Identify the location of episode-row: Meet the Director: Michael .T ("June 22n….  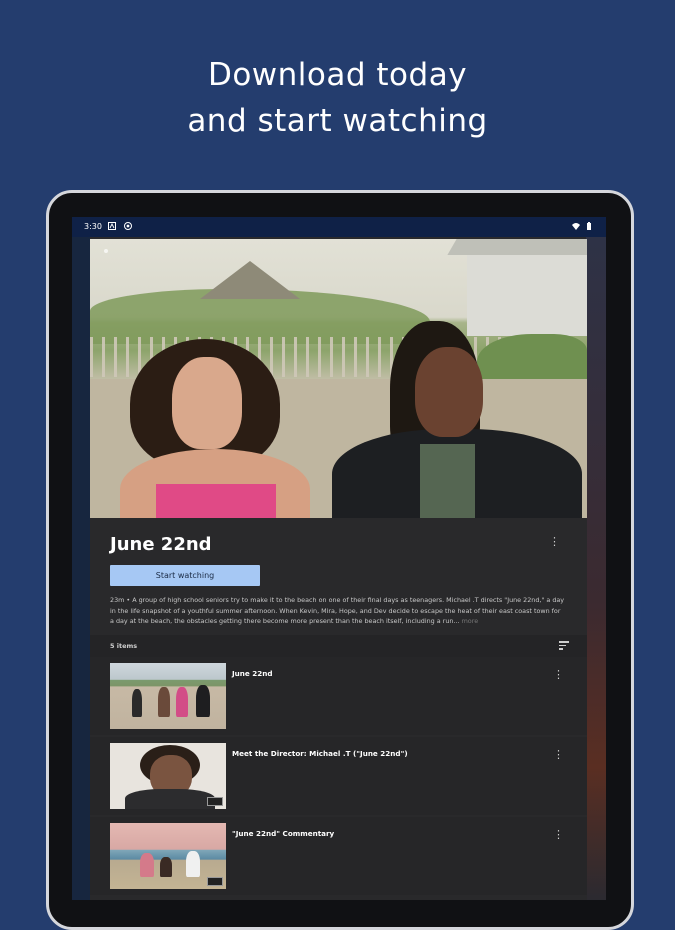
(338, 776).